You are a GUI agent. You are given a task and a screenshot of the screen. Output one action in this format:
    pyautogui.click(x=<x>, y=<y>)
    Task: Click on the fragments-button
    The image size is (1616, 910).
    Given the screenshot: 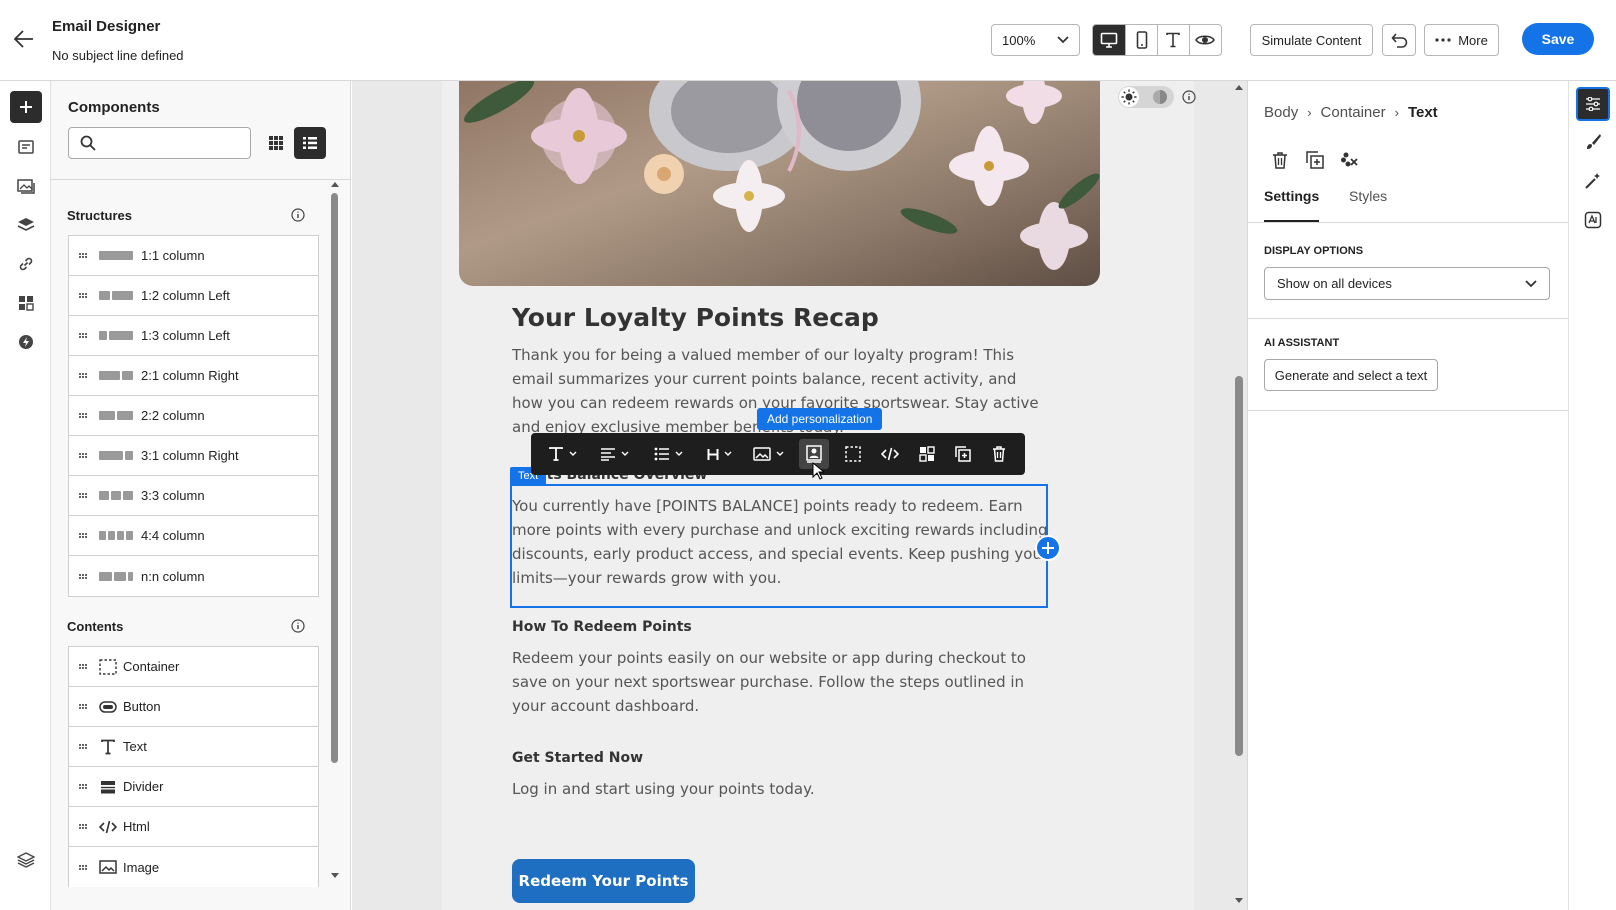 What is the action you would take?
    pyautogui.click(x=26, y=147)
    